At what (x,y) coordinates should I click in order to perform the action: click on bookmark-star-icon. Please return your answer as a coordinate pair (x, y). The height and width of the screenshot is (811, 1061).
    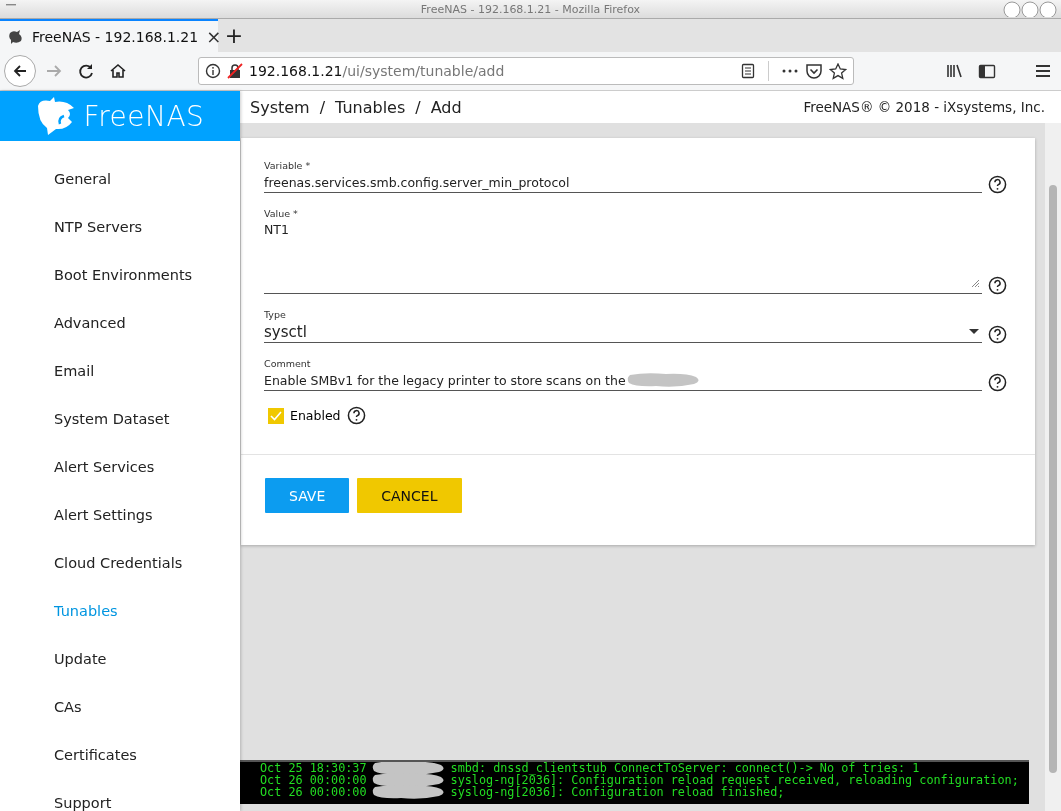
    Looking at the image, I should click on (838, 71).